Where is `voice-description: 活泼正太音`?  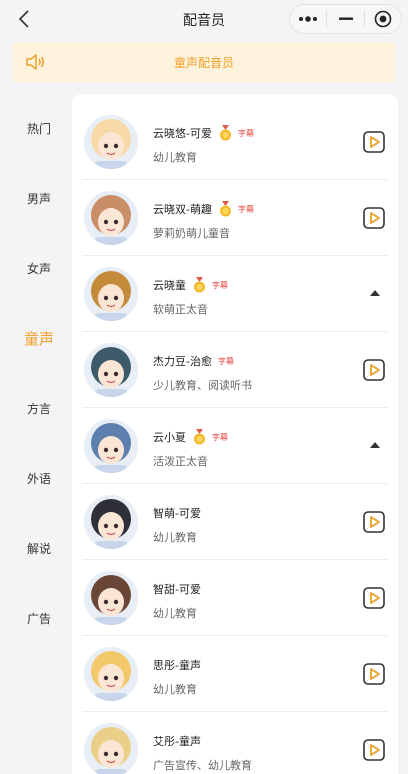 voice-description: 活泼正太音 is located at coordinates (180, 461).